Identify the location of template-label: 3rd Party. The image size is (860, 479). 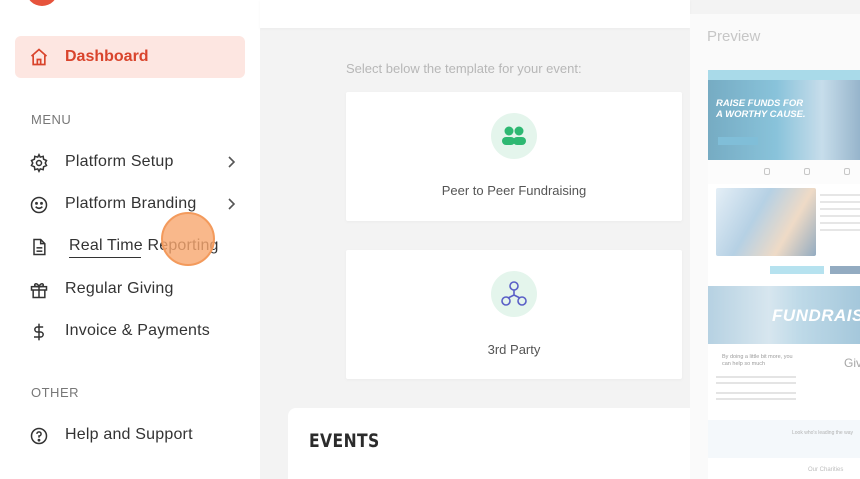
(514, 349).